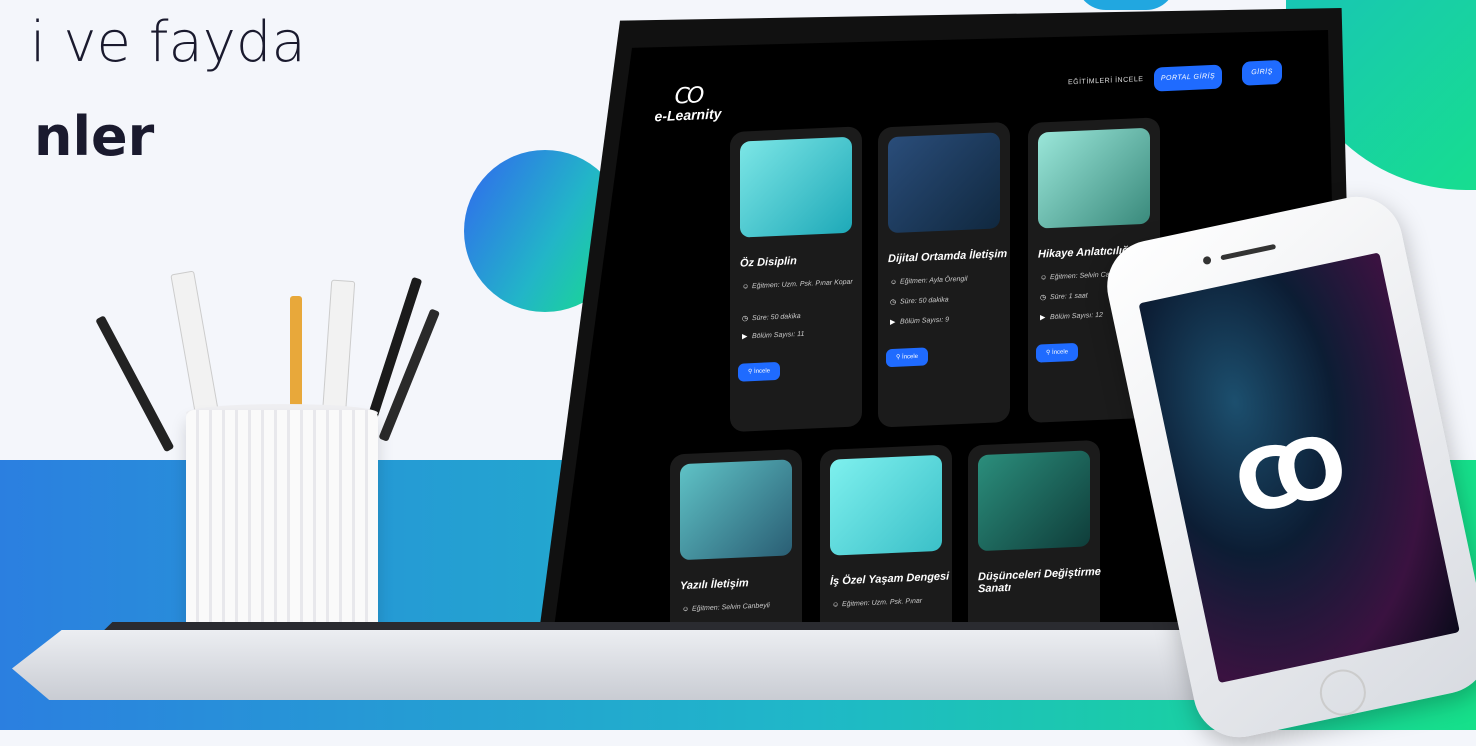  Describe the element at coordinates (168, 42) in the screenshot. I see `headline-line-1: i ve fayda` at that location.